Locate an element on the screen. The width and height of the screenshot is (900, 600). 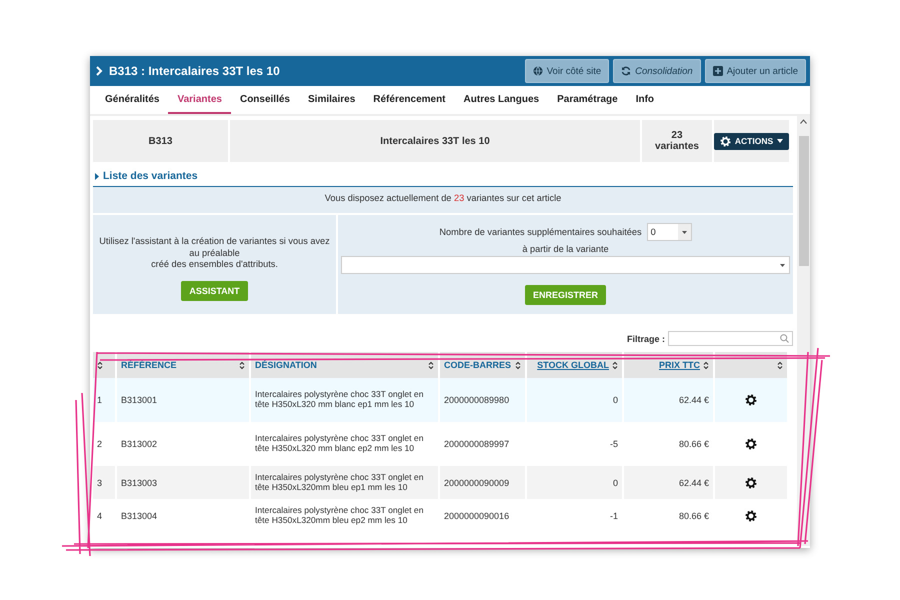
row-number: 1 is located at coordinates (104, 400).